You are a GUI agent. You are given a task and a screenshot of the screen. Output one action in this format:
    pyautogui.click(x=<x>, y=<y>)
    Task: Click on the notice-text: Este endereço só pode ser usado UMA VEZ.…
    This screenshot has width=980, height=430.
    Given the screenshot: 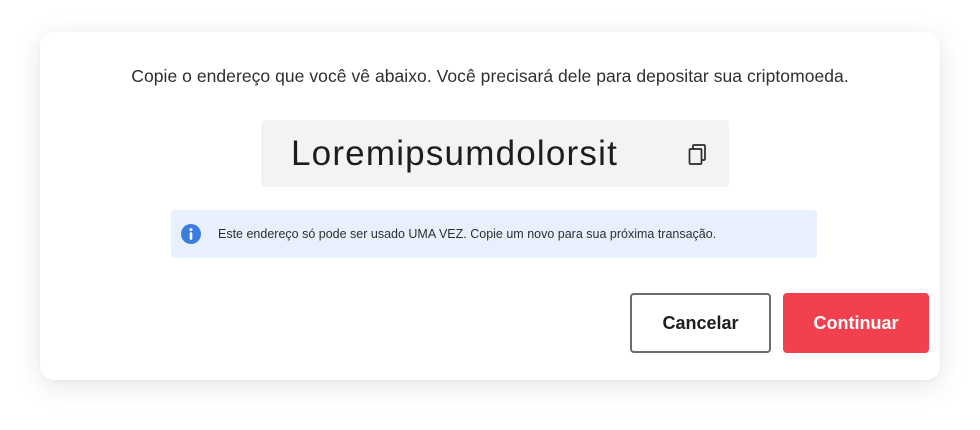 What is the action you would take?
    pyautogui.click(x=467, y=234)
    